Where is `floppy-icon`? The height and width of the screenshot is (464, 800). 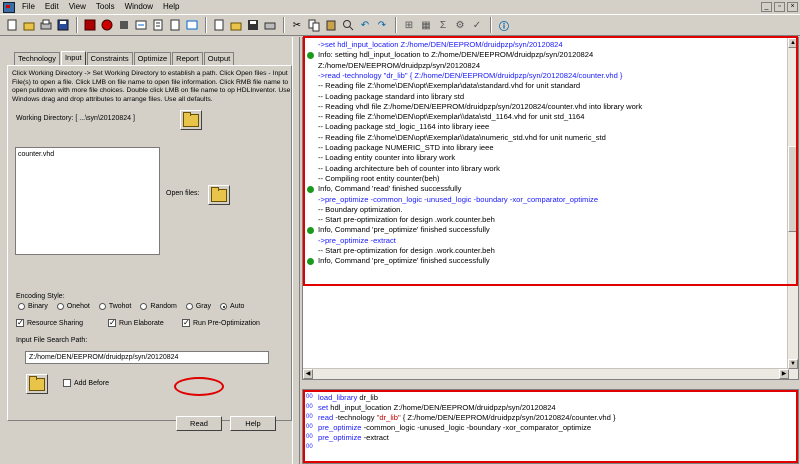
floppy-icon is located at coordinates (253, 25).